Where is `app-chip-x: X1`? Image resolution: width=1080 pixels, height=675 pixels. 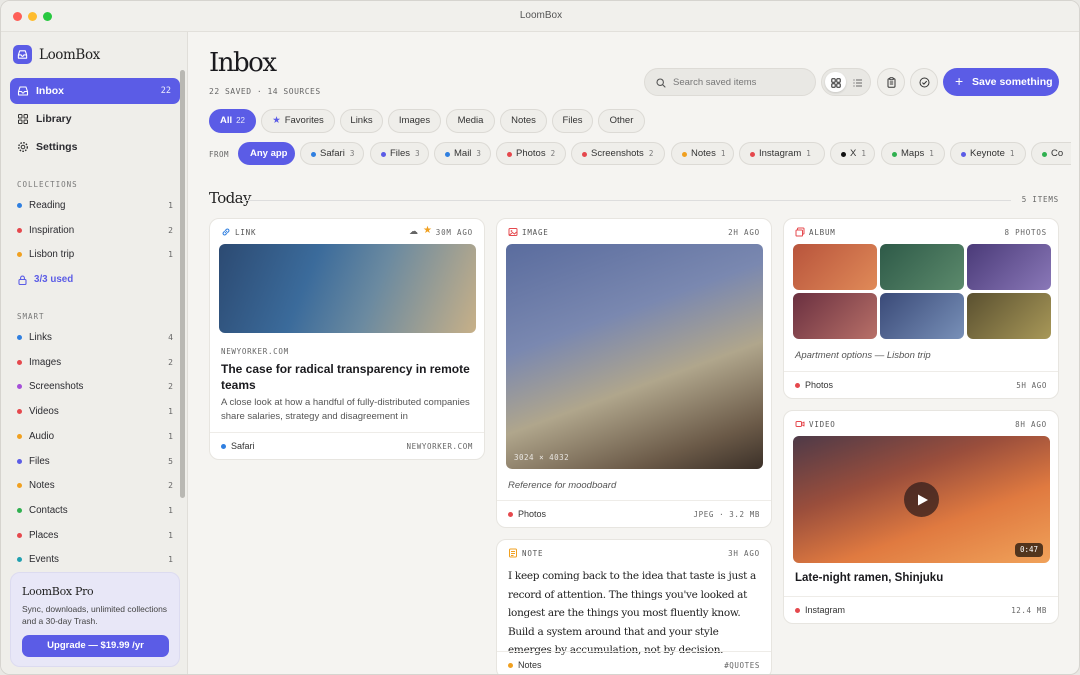 app-chip-x: X1 is located at coordinates (852, 153).